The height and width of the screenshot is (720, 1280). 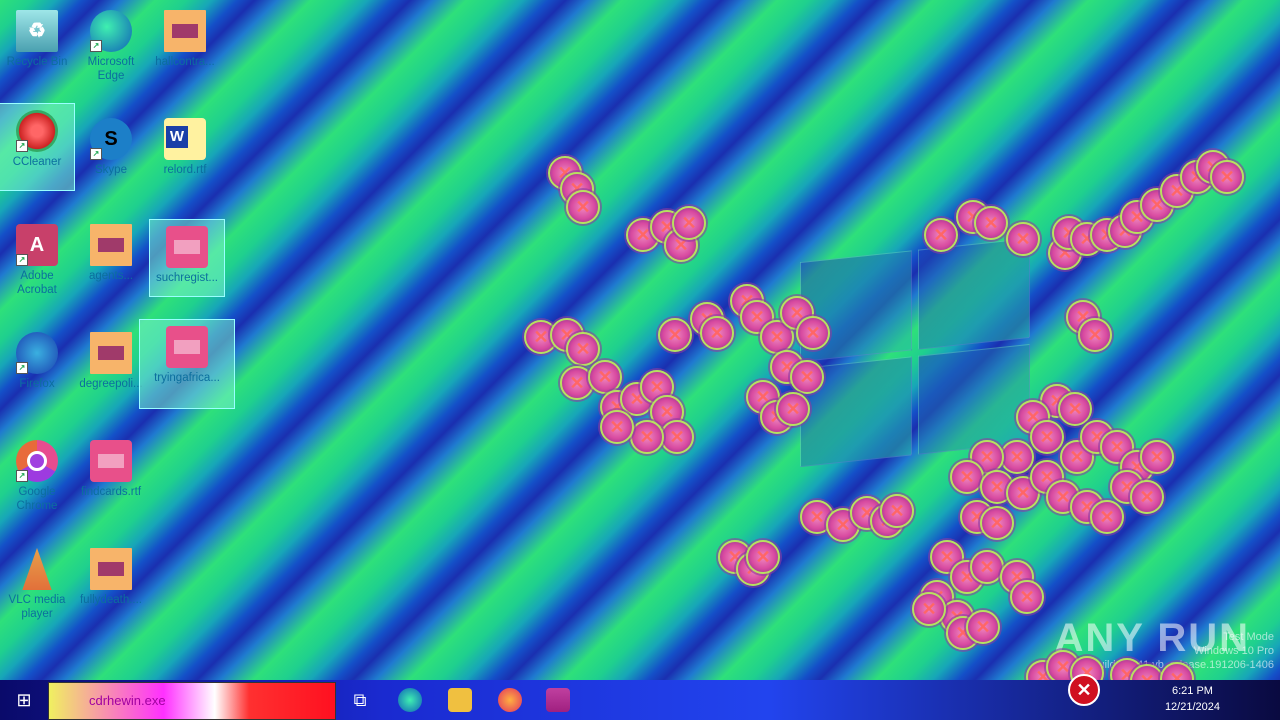 What do you see at coordinates (37, 569) in the screenshot?
I see `vlc-icon` at bounding box center [37, 569].